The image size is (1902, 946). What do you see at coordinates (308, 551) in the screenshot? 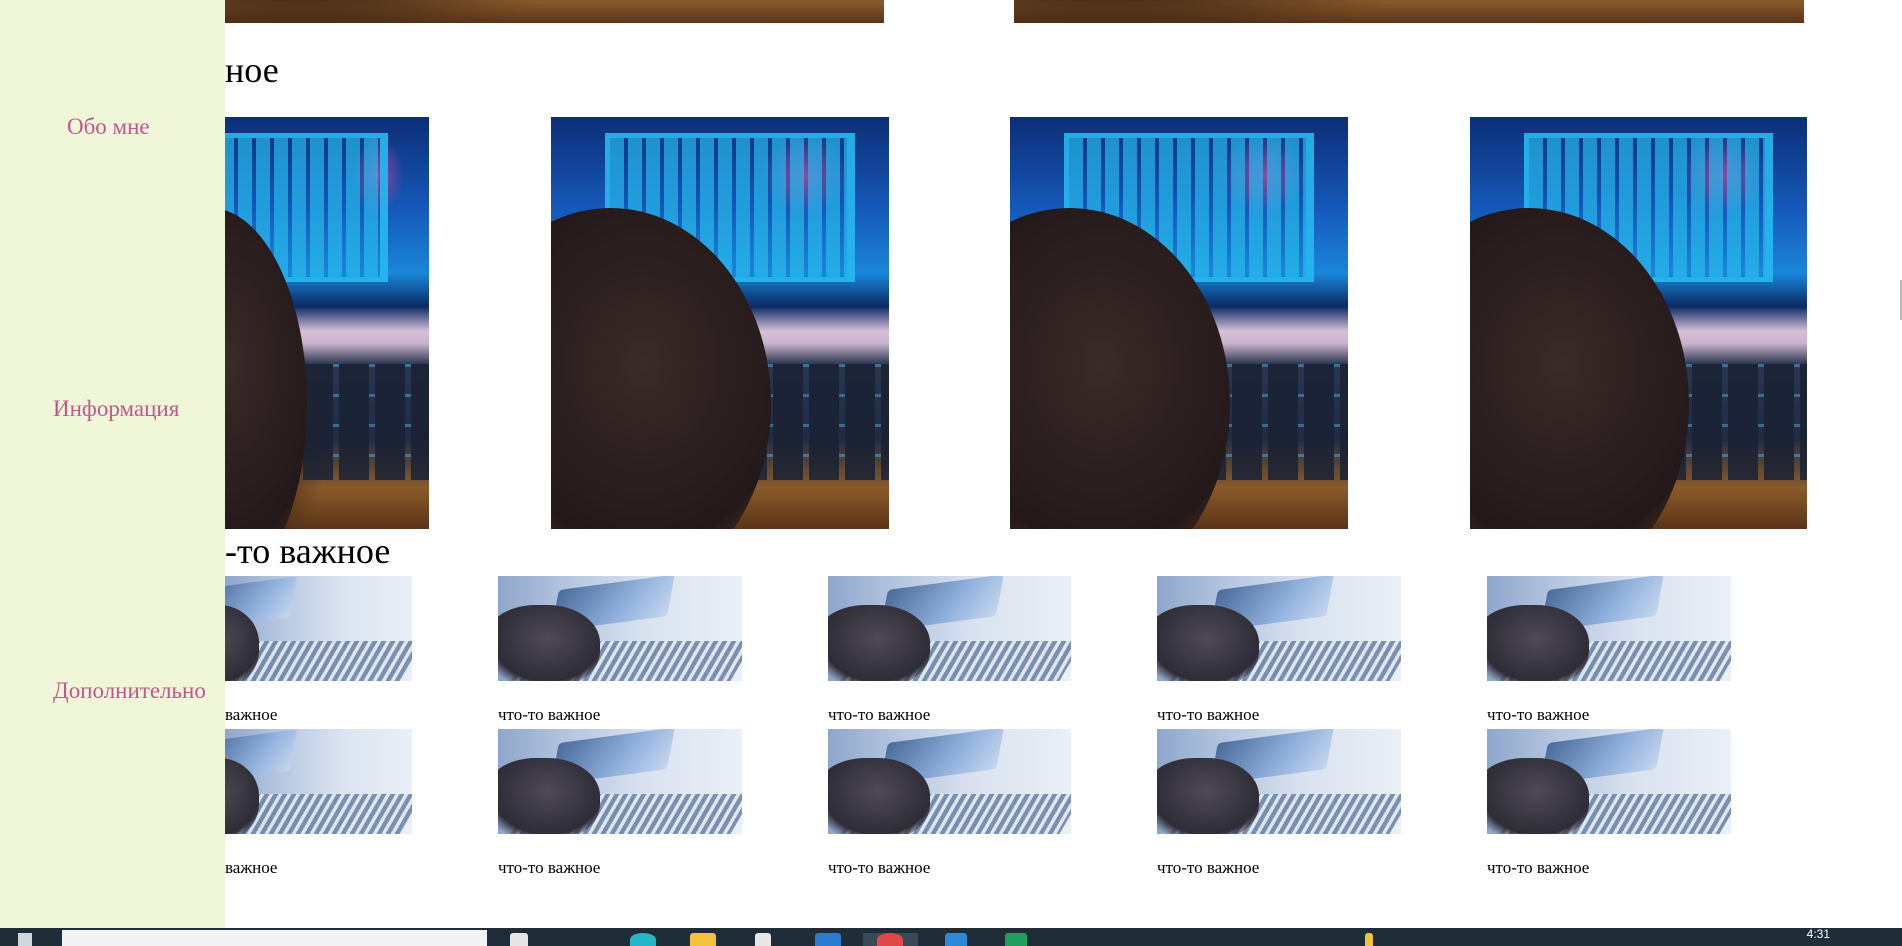
I see `section-heading-2: -то важное` at bounding box center [308, 551].